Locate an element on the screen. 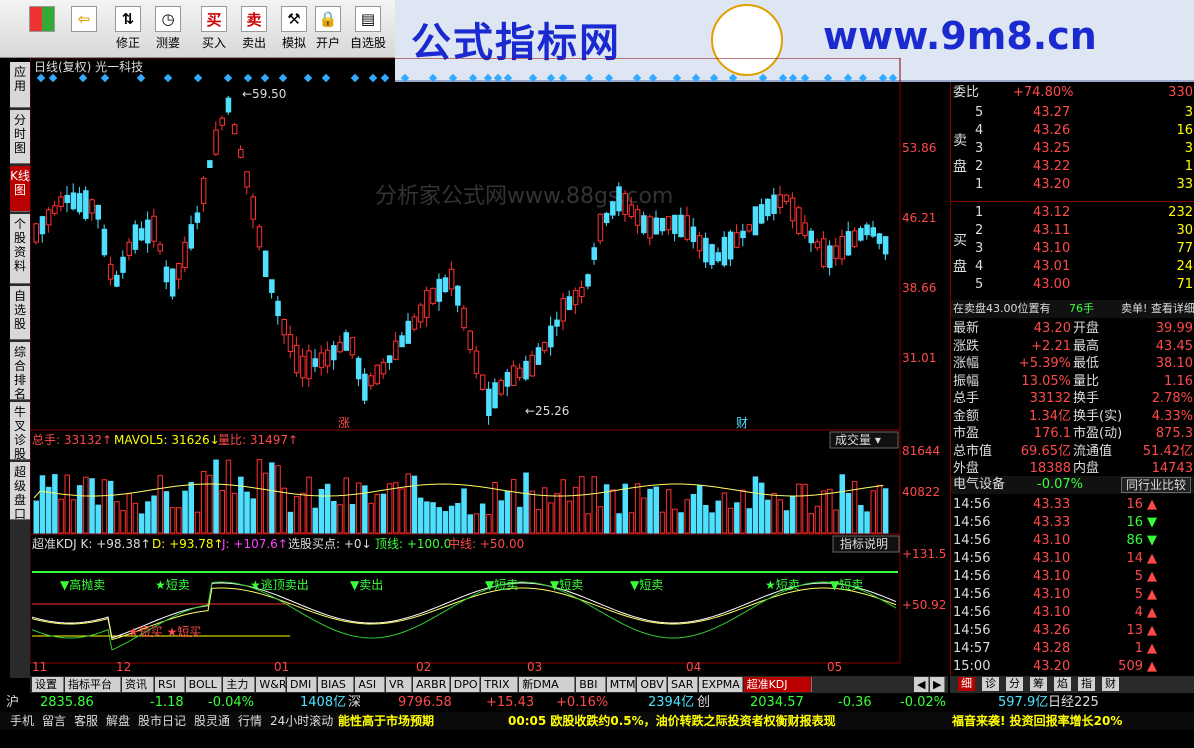 The image size is (1194, 748). panel-tab: 财 is located at coordinates (1110, 684).